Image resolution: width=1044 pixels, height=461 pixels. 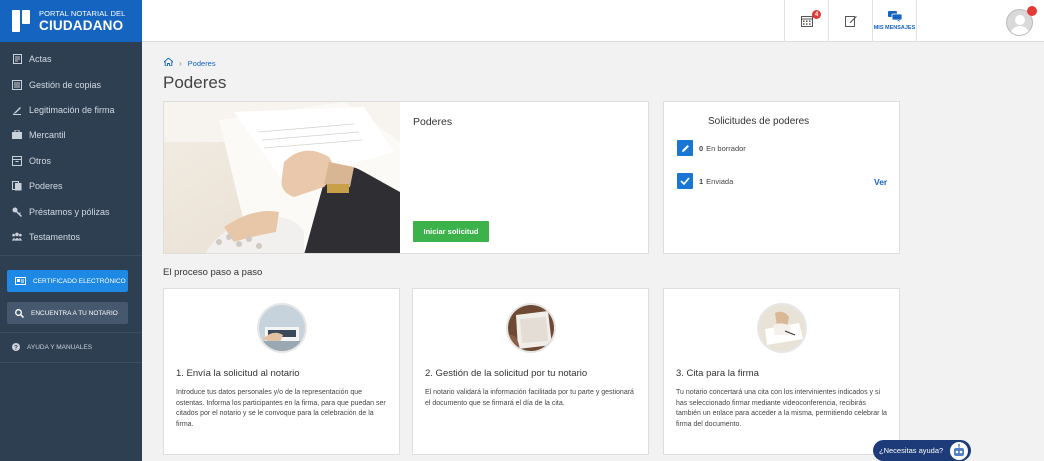 What do you see at coordinates (40, 160) in the screenshot?
I see `sidebar-item-label: Otros` at bounding box center [40, 160].